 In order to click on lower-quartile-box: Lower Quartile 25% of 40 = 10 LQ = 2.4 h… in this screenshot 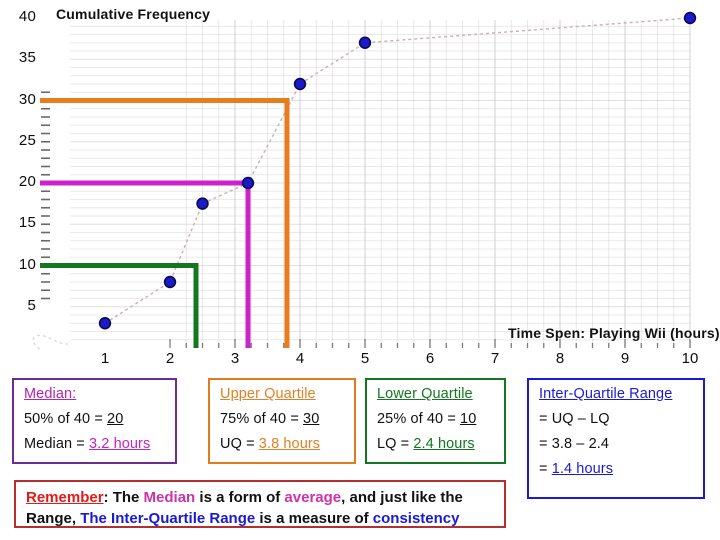, I will do `click(435, 421)`.